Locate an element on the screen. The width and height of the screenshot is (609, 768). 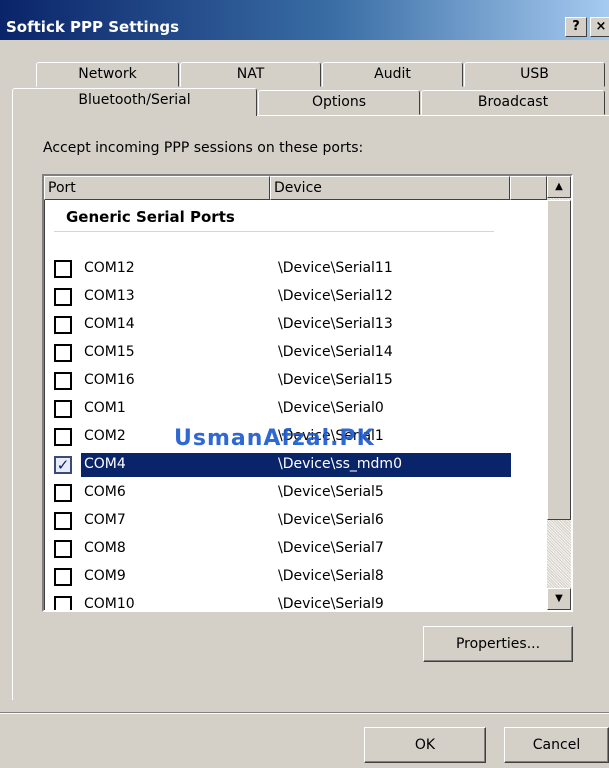
port-checkbox: ✓ is located at coordinates (63, 465).